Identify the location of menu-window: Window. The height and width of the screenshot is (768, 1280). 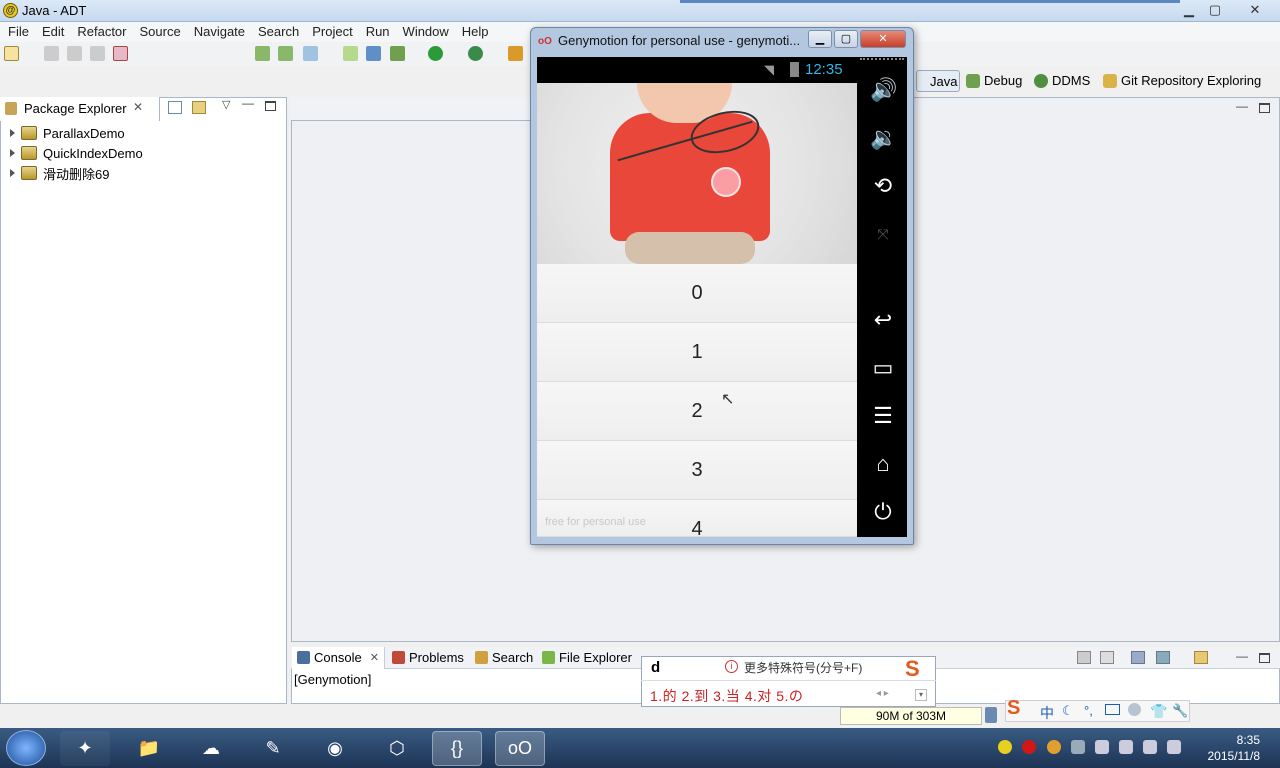
(426, 32).